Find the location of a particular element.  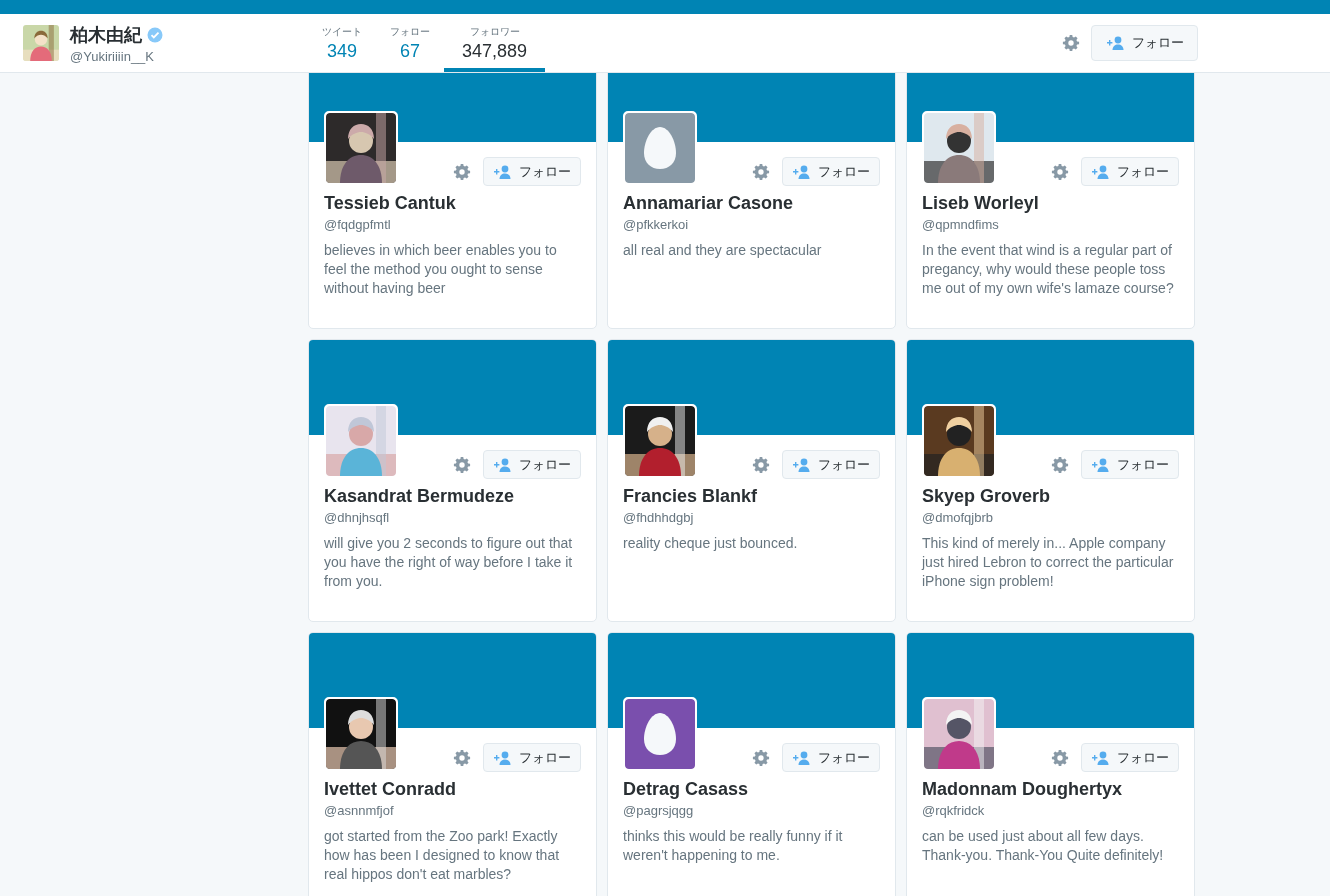

user-bio: reality cheque just bounced. is located at coordinates (711, 543).